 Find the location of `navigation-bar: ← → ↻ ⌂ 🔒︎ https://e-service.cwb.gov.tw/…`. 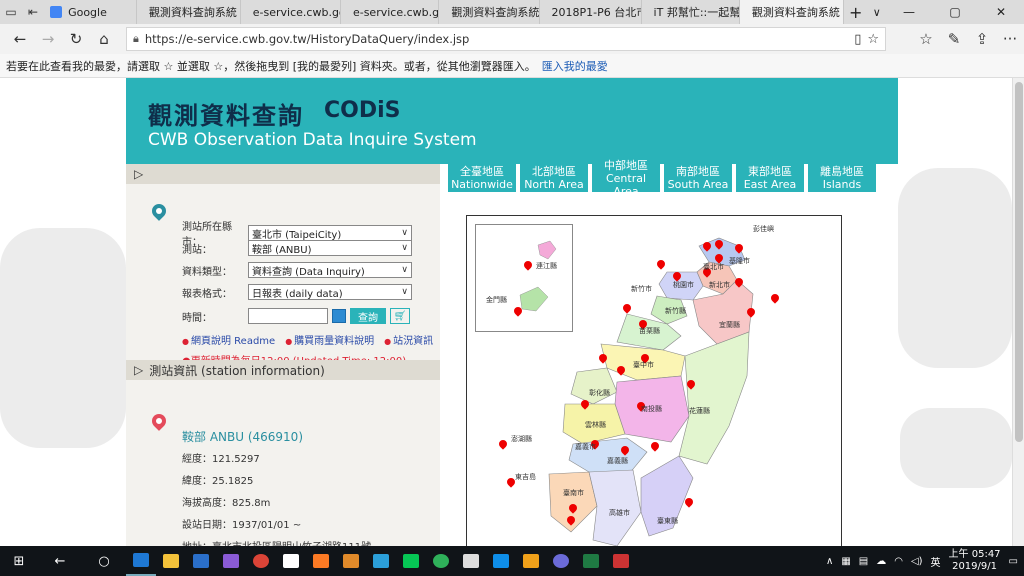

navigation-bar: ← → ↻ ⌂ 🔒︎ https://e-service.cwb.gov.tw/… is located at coordinates (512, 39).